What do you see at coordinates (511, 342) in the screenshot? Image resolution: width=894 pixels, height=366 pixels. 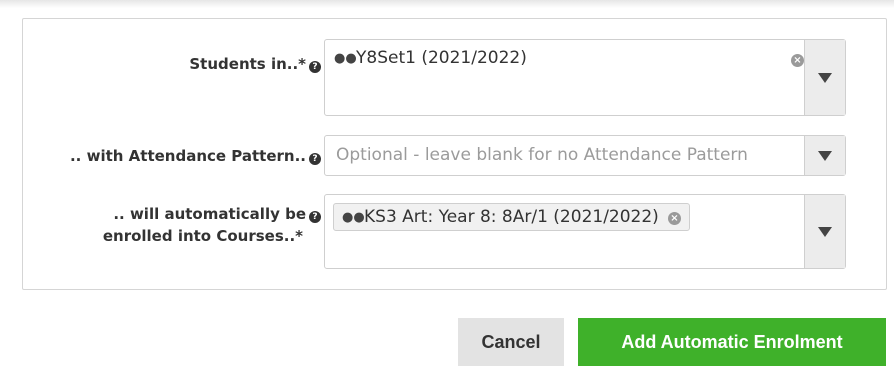 I see `cancel-button: Cancel` at bounding box center [511, 342].